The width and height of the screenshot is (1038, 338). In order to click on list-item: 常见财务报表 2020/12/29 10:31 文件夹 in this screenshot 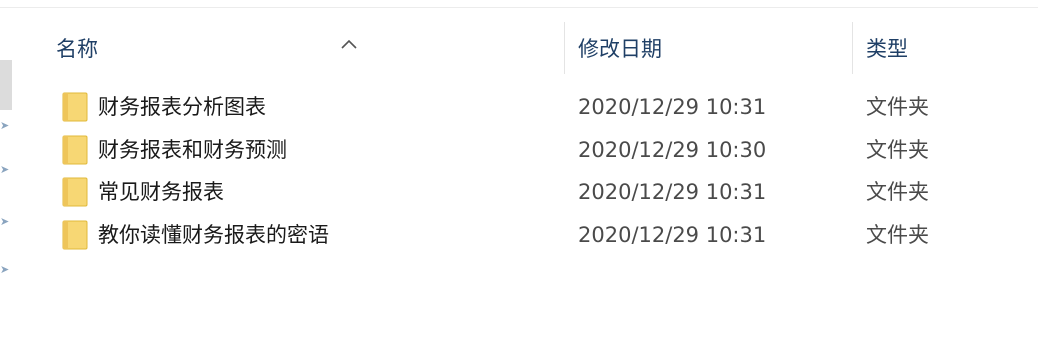, I will do `click(546, 192)`.